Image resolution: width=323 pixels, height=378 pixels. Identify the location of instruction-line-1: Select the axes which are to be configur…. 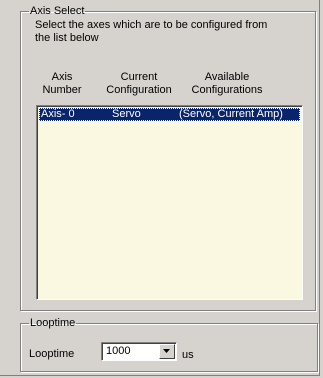
(151, 25).